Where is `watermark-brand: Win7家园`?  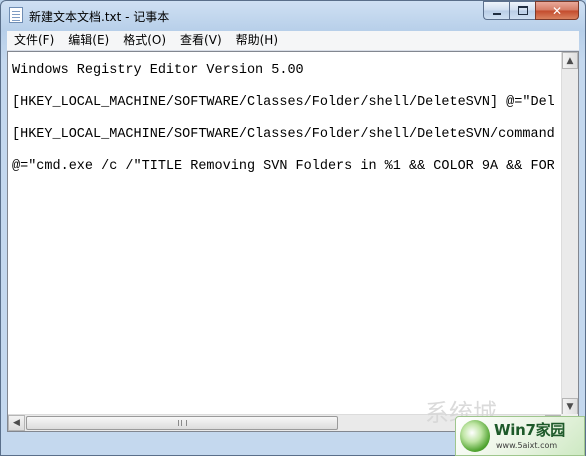
watermark-brand: Win7家园 is located at coordinates (530, 430).